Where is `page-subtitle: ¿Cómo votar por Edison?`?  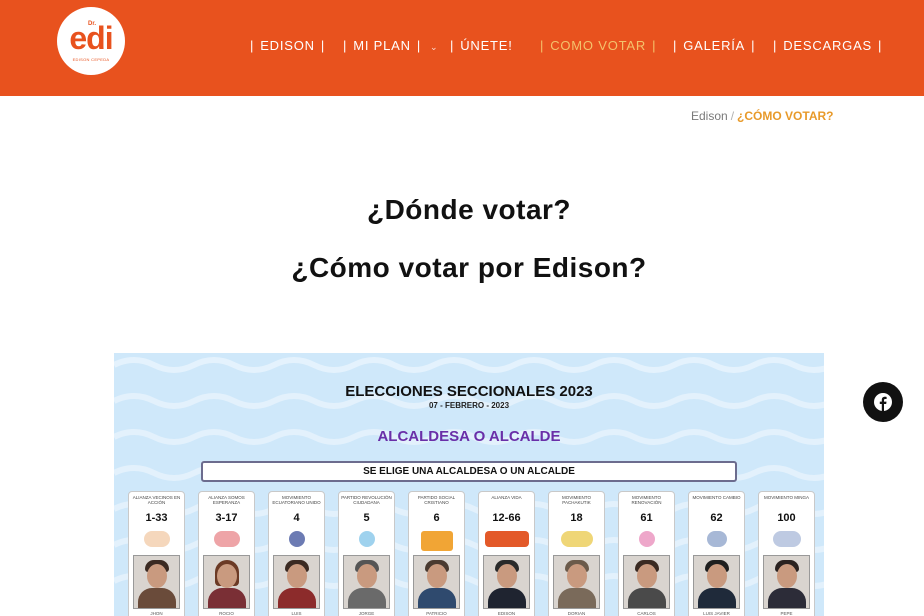
page-subtitle: ¿Cómo votar por Edison? is located at coordinates (469, 267).